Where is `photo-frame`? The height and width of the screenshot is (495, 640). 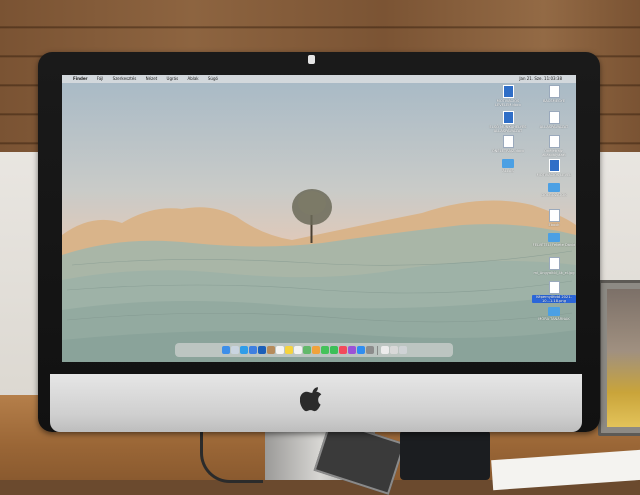
photo-frame is located at coordinates (619, 358).